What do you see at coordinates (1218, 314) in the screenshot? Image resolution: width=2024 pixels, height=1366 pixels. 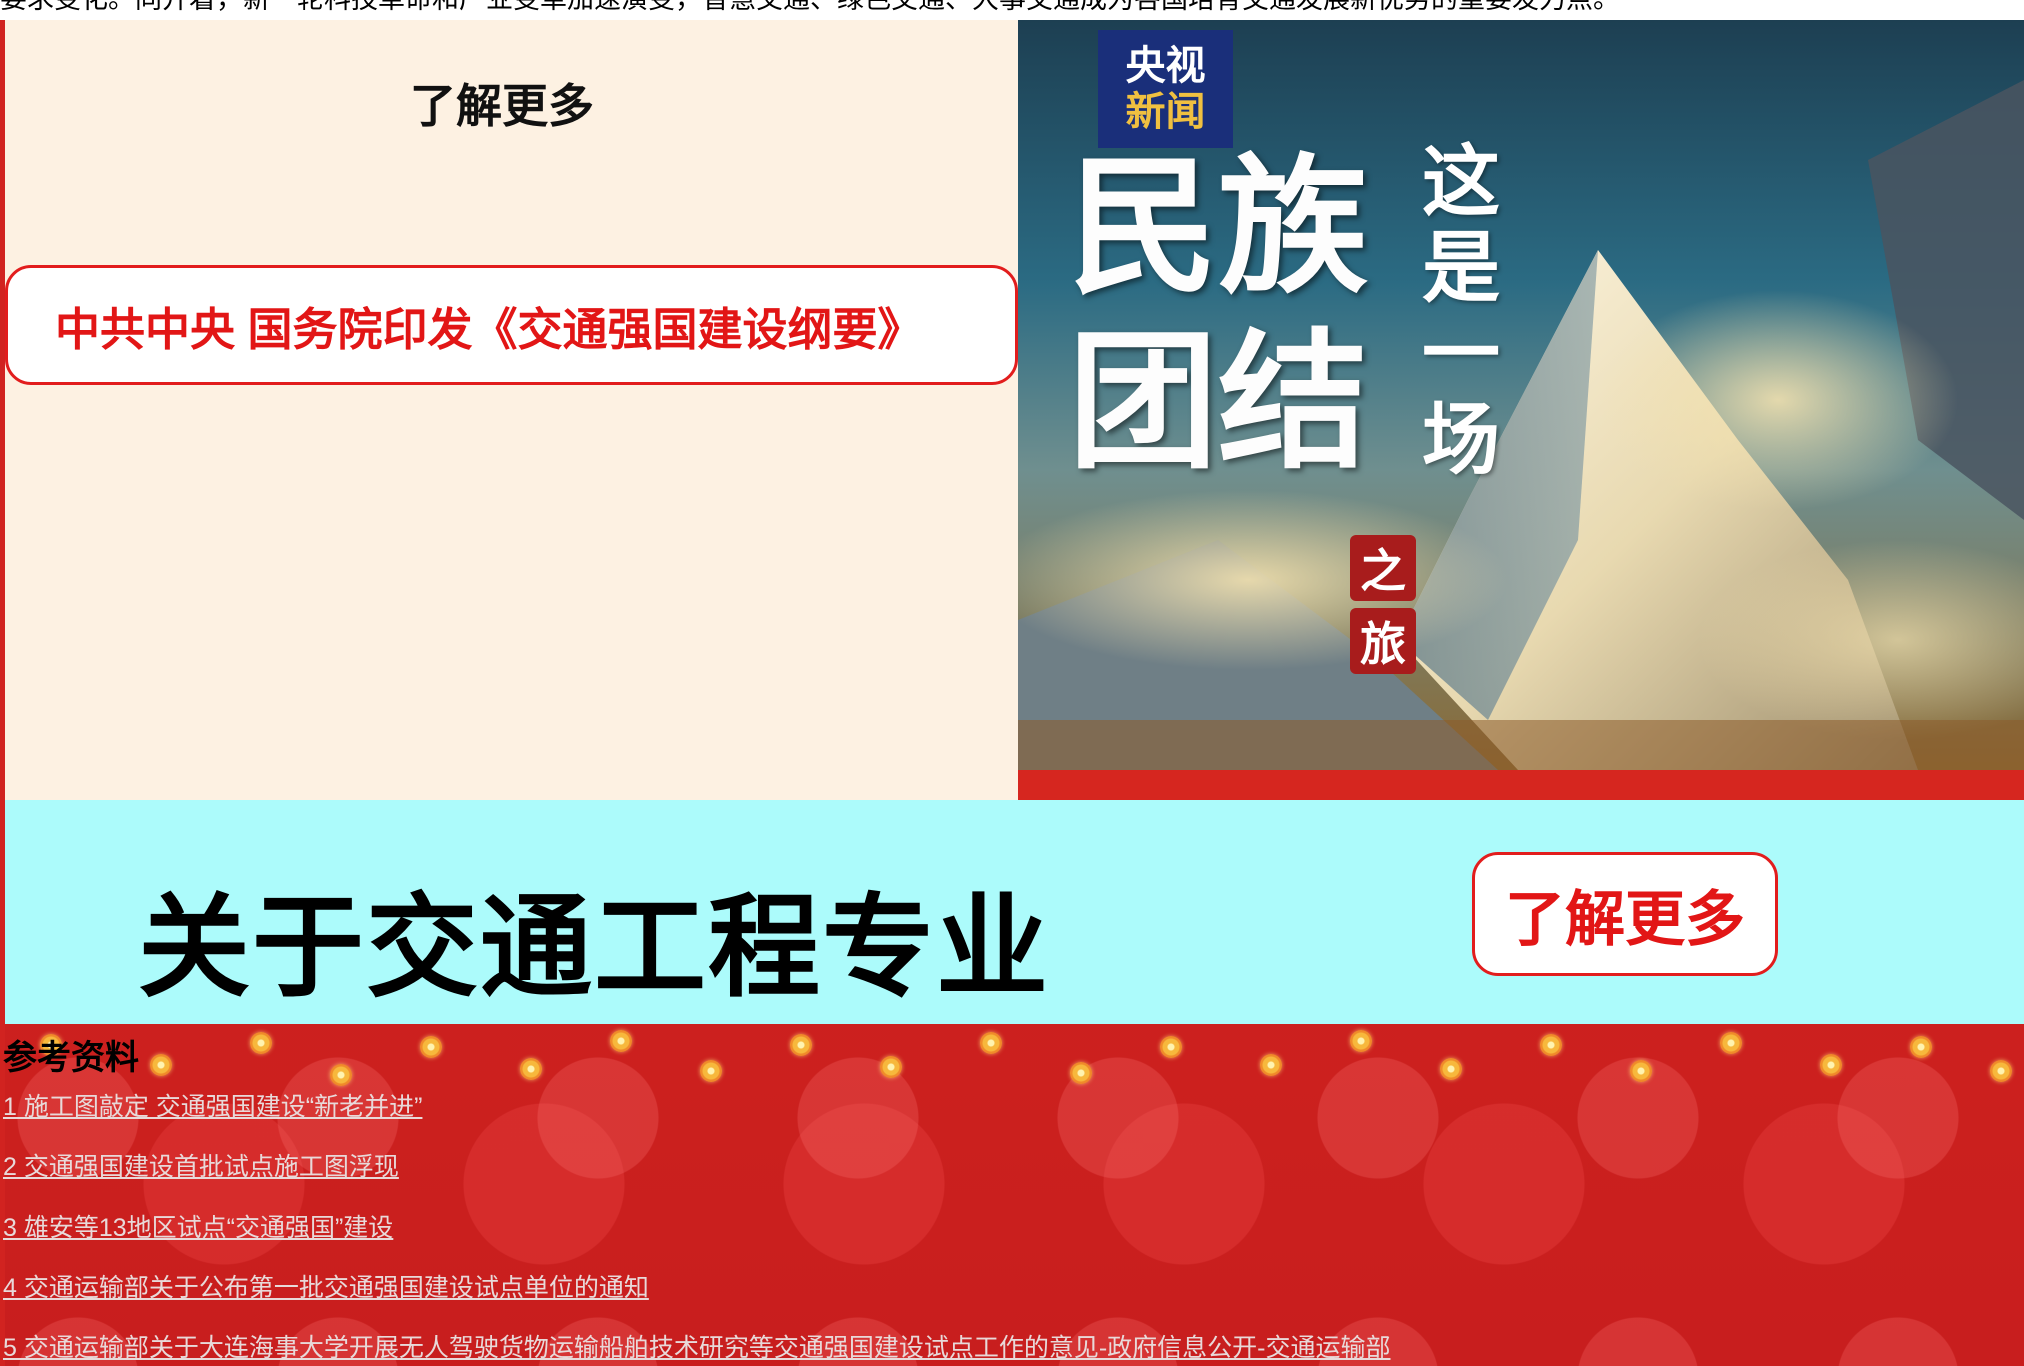 I see `video-title-main: 民族团结` at bounding box center [1218, 314].